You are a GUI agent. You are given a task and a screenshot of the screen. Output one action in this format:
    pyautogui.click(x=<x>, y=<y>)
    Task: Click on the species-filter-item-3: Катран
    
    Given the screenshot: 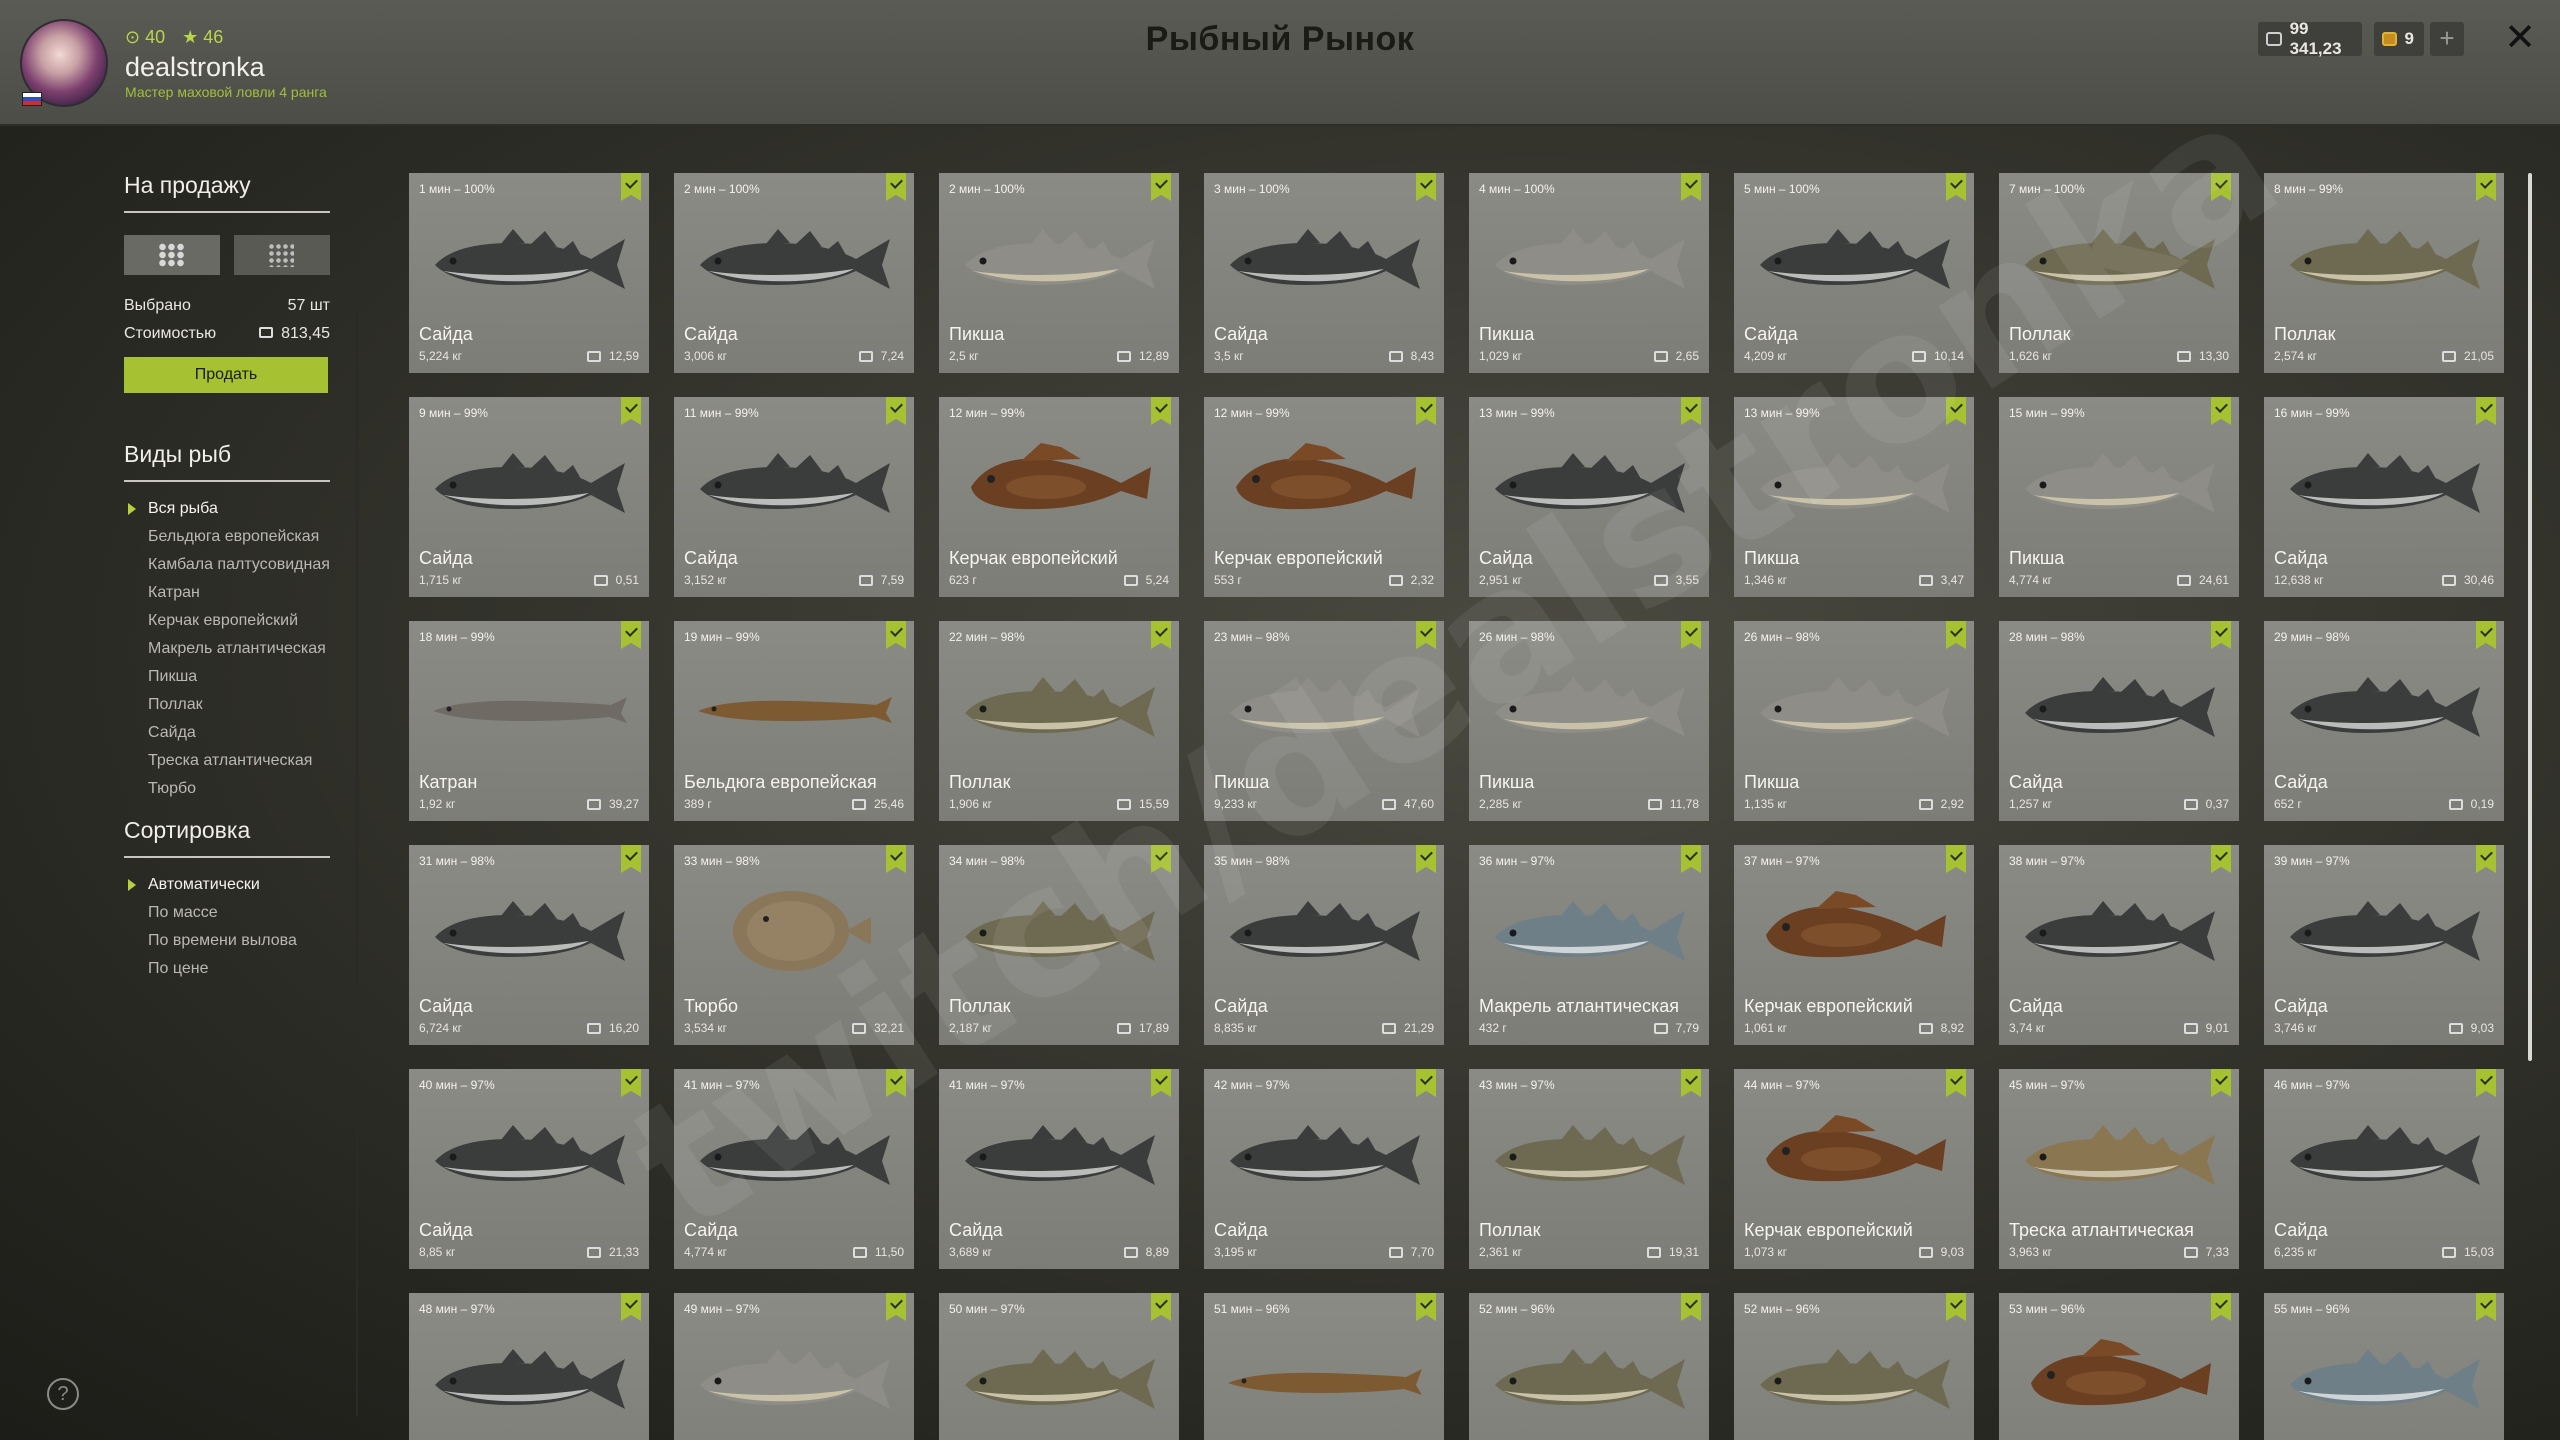 What is the action you would take?
    pyautogui.click(x=227, y=592)
    